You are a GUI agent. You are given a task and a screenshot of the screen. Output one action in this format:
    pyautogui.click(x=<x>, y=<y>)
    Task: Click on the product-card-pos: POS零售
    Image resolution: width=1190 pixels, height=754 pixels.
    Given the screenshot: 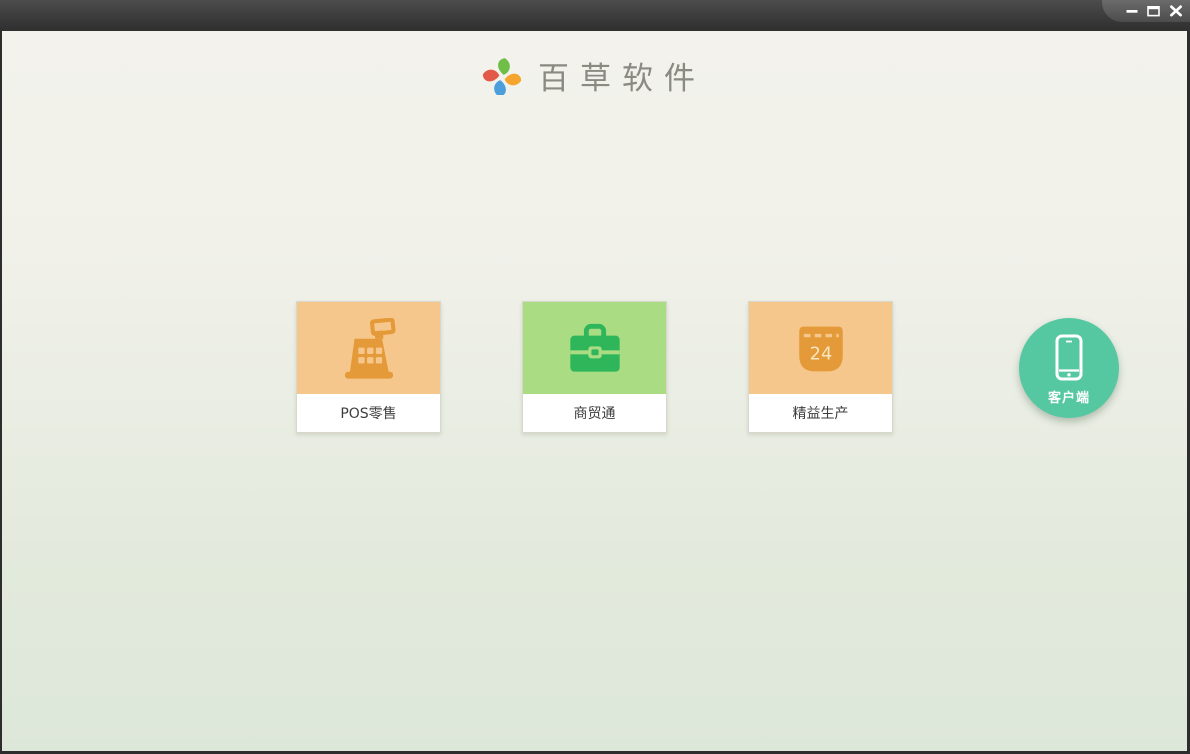 What is the action you would take?
    pyautogui.click(x=368, y=367)
    